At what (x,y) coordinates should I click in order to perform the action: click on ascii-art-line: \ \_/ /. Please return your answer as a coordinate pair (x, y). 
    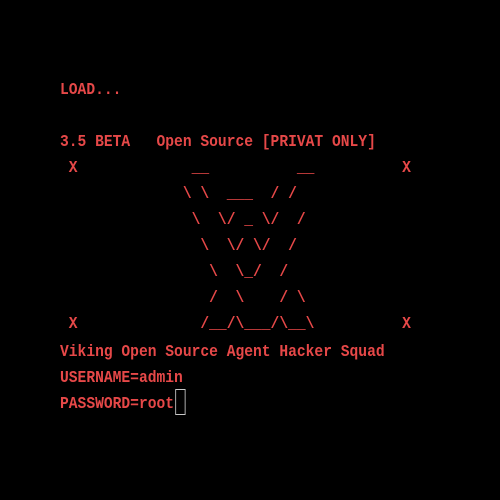
    Looking at the image, I should click on (174, 272).